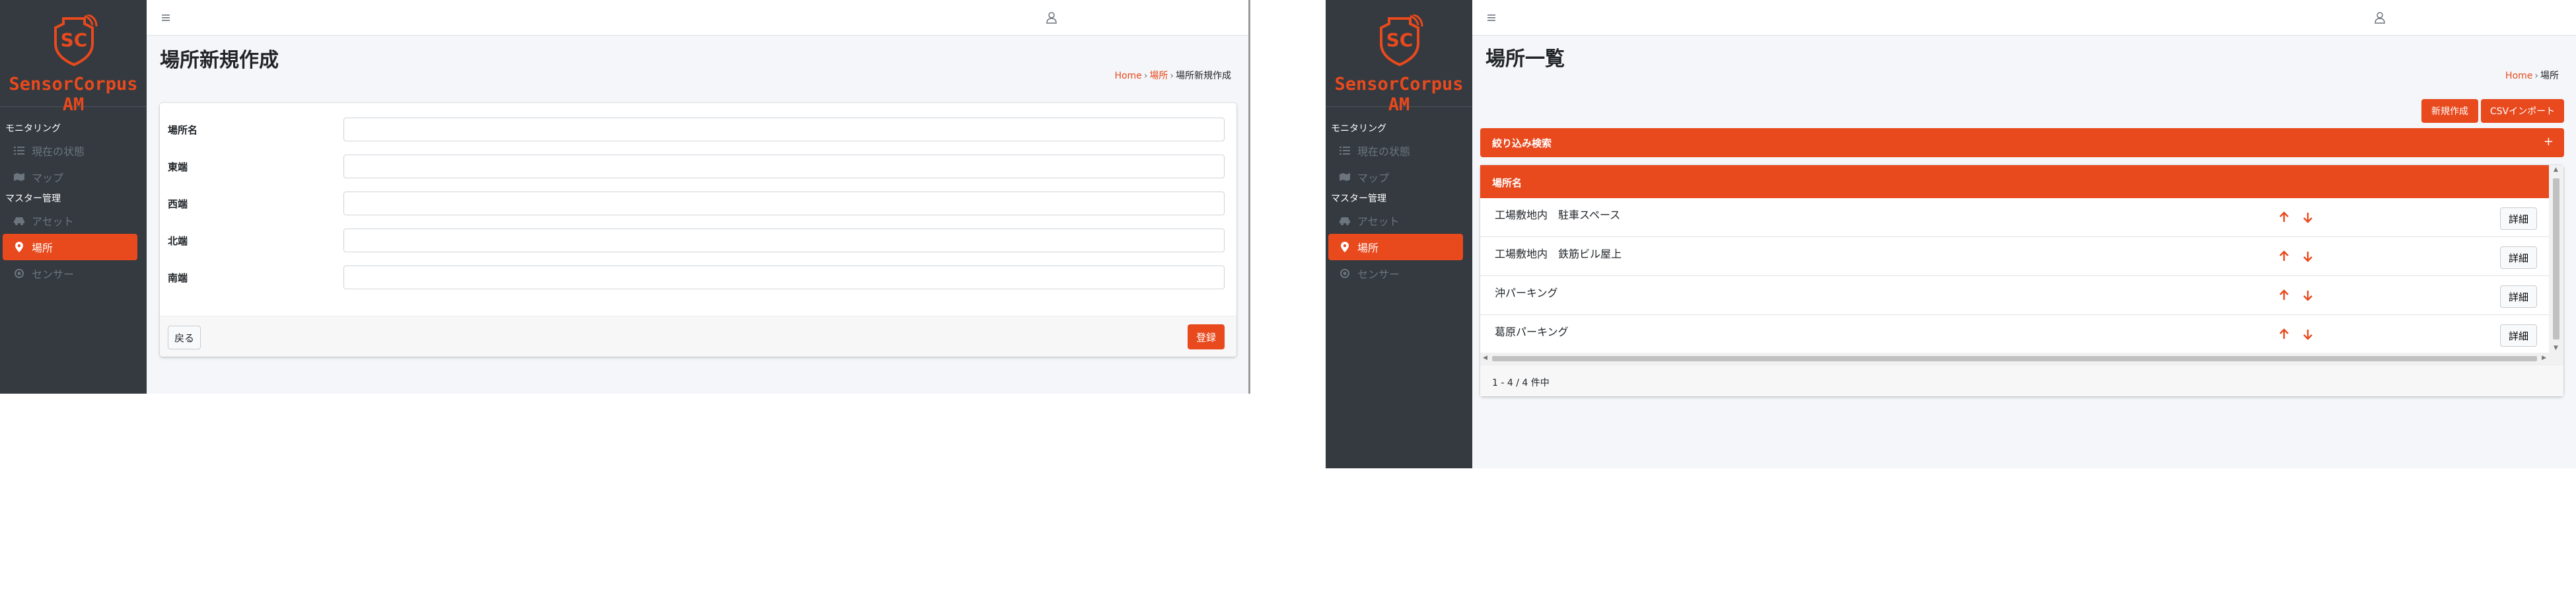 This screenshot has width=2576, height=609. Describe the element at coordinates (219, 60) in the screenshot. I see `page-title: 場所新規作成` at that location.